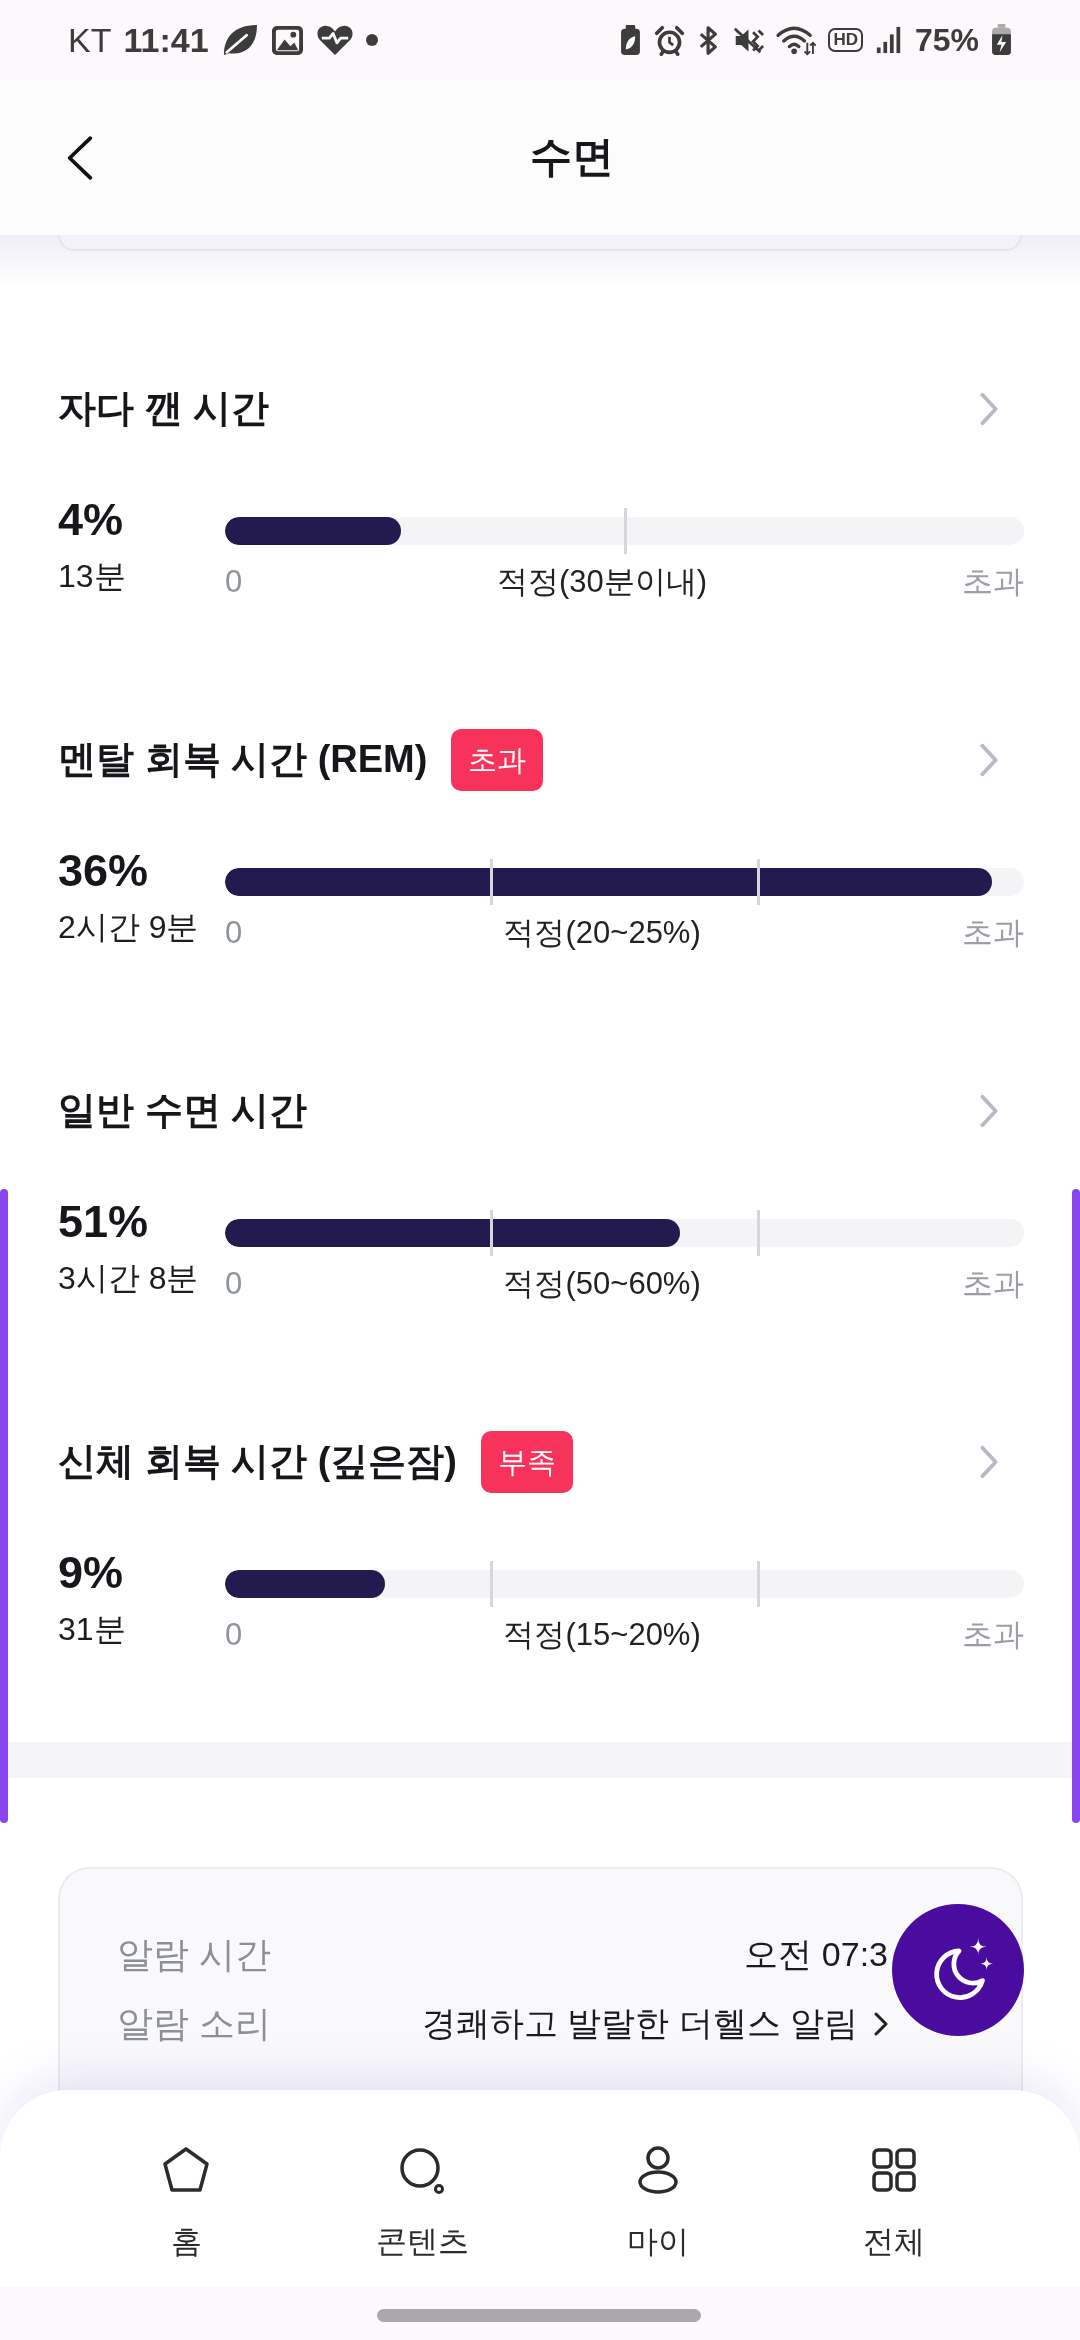  Describe the element at coordinates (164, 409) in the screenshot. I see `section-title: 자다 깬 시간` at that location.